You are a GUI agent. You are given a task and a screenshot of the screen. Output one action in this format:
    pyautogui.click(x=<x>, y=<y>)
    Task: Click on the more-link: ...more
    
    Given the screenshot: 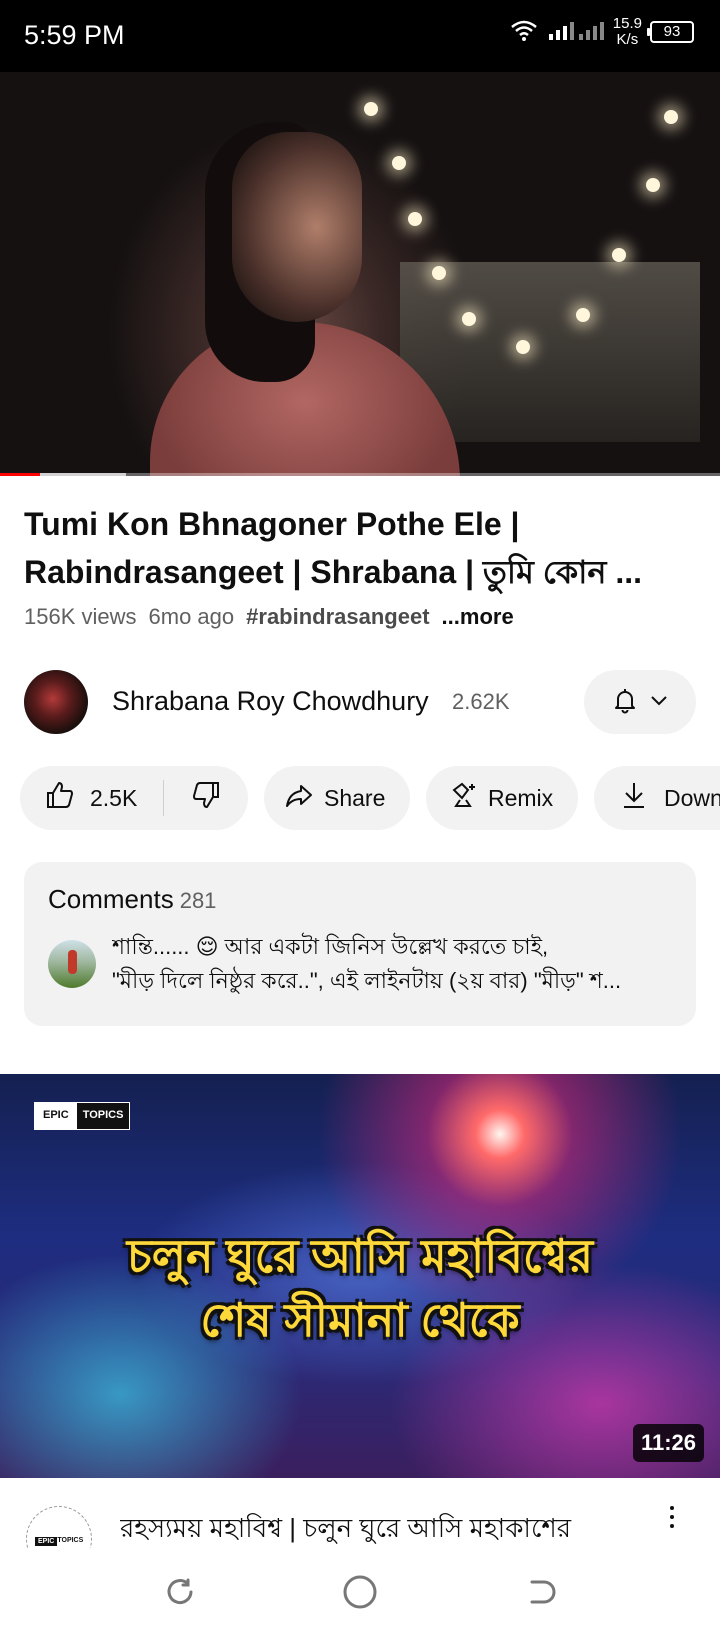 What is the action you would take?
    pyautogui.click(x=478, y=617)
    